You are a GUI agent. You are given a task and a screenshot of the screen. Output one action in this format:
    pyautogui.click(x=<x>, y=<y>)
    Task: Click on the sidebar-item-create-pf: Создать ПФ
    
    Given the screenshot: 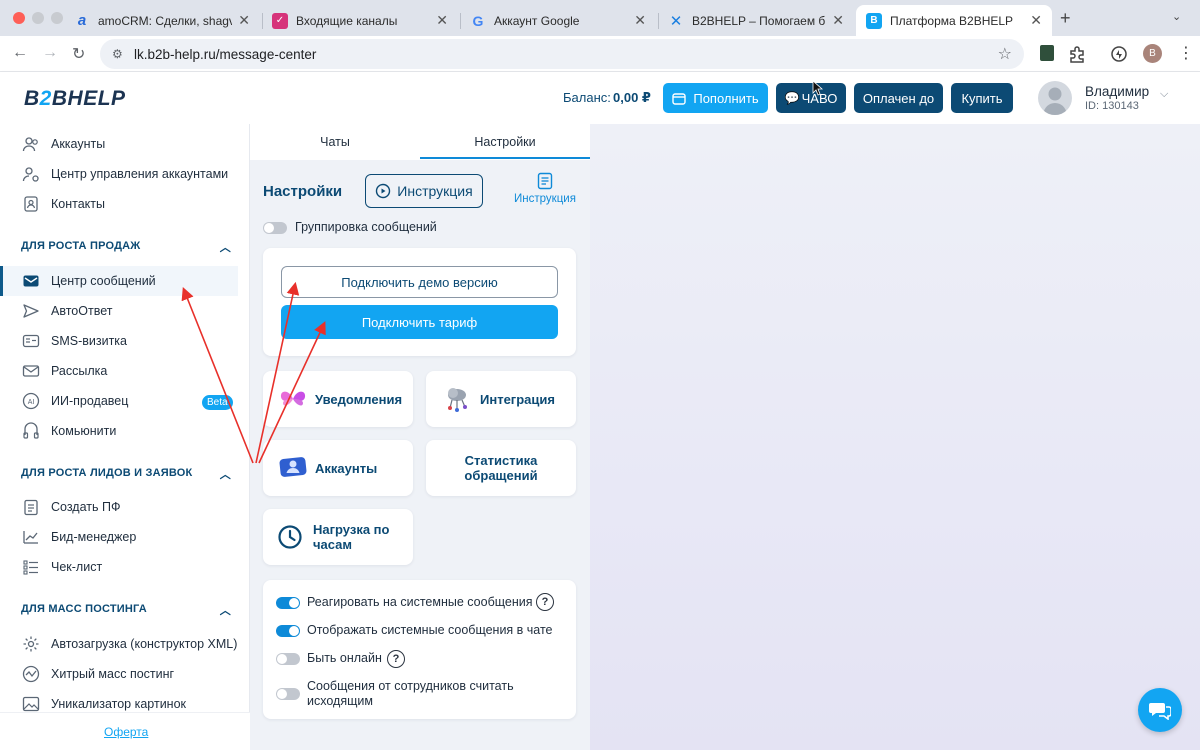 What is the action you would take?
    pyautogui.click(x=119, y=507)
    